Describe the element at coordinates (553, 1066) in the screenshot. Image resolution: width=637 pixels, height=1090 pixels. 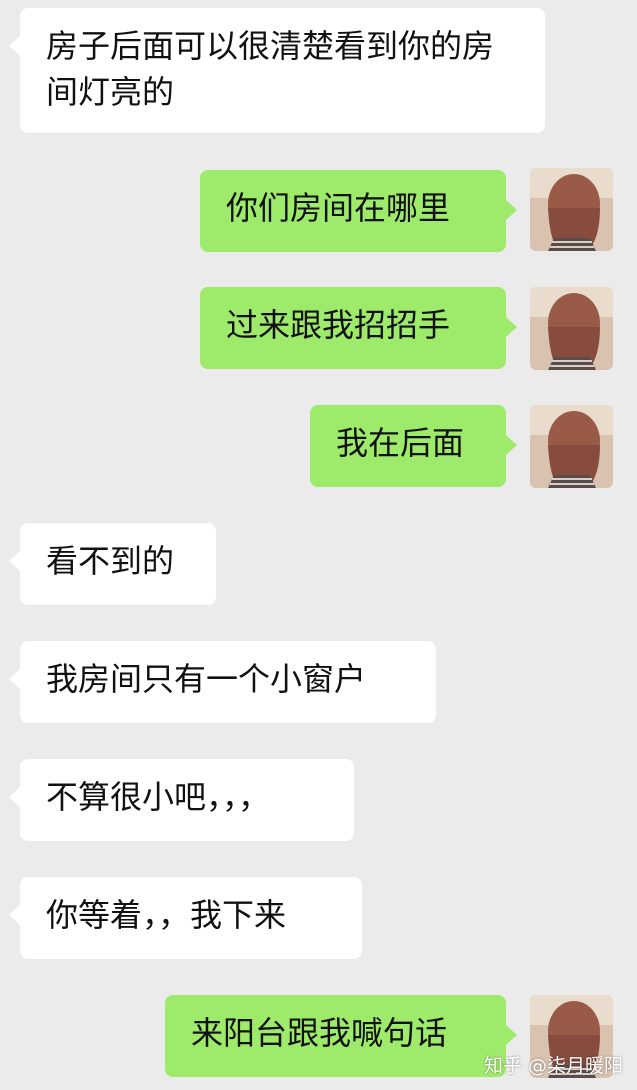
I see `watermark: 知乎 @柒月暖阳` at that location.